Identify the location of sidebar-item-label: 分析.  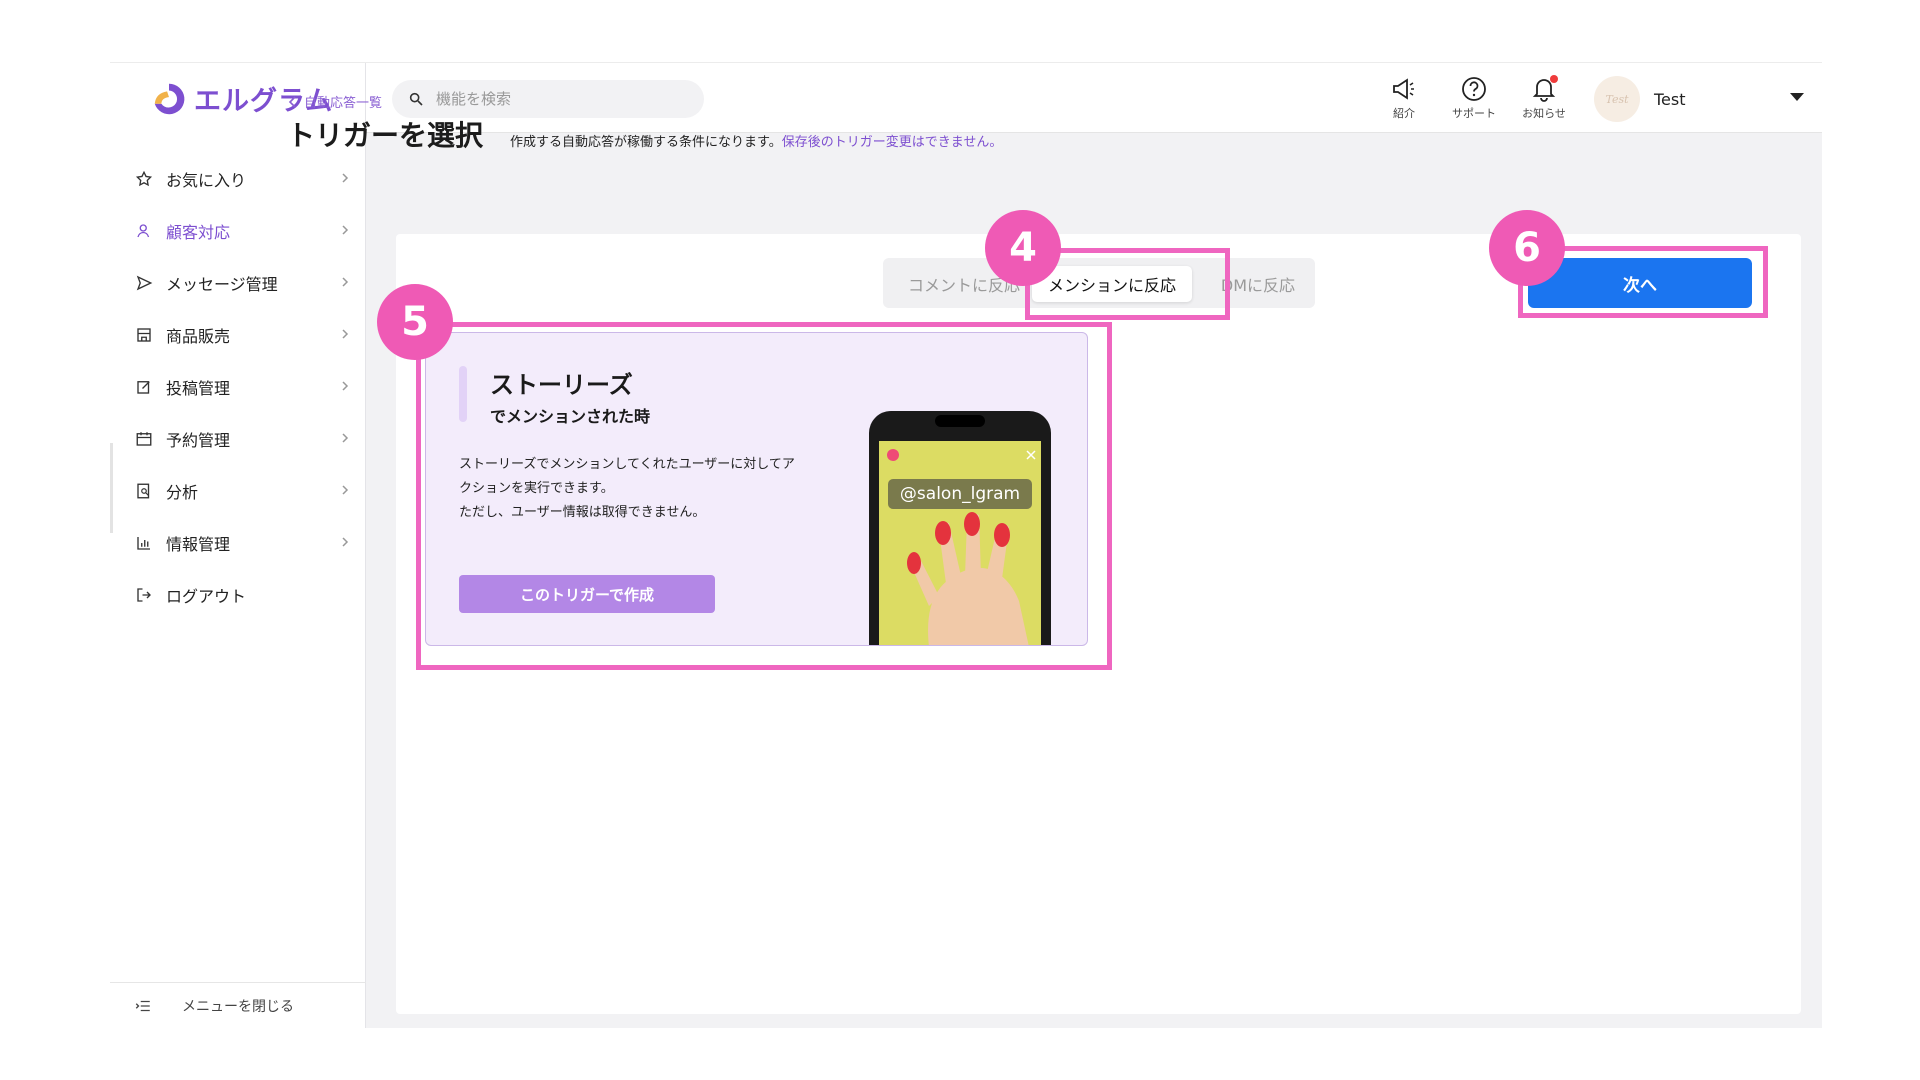
(182, 492).